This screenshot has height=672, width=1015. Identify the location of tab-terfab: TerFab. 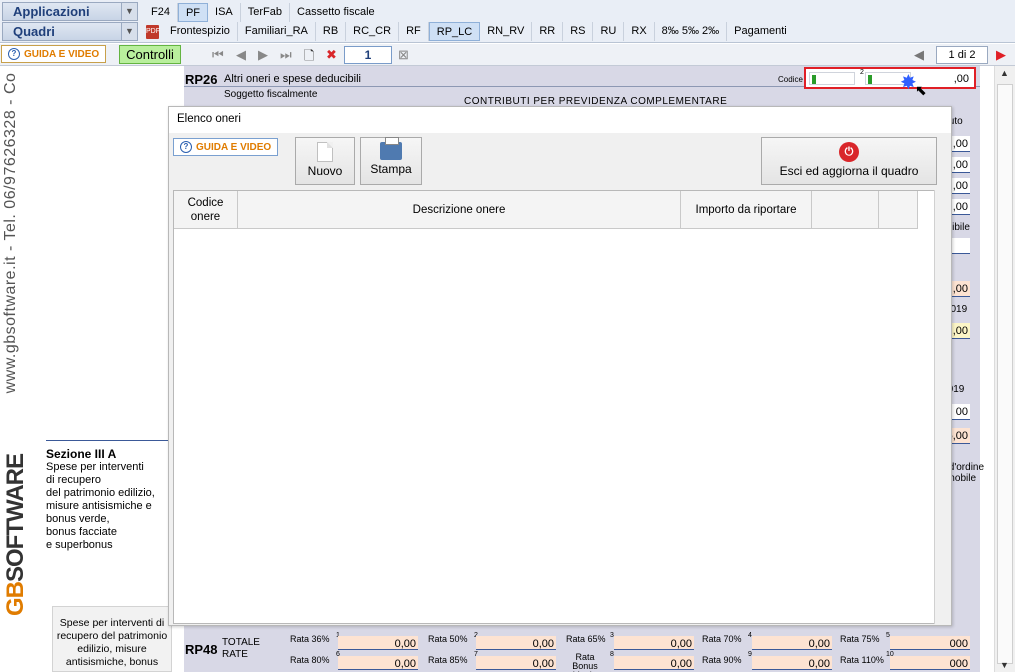
(266, 12).